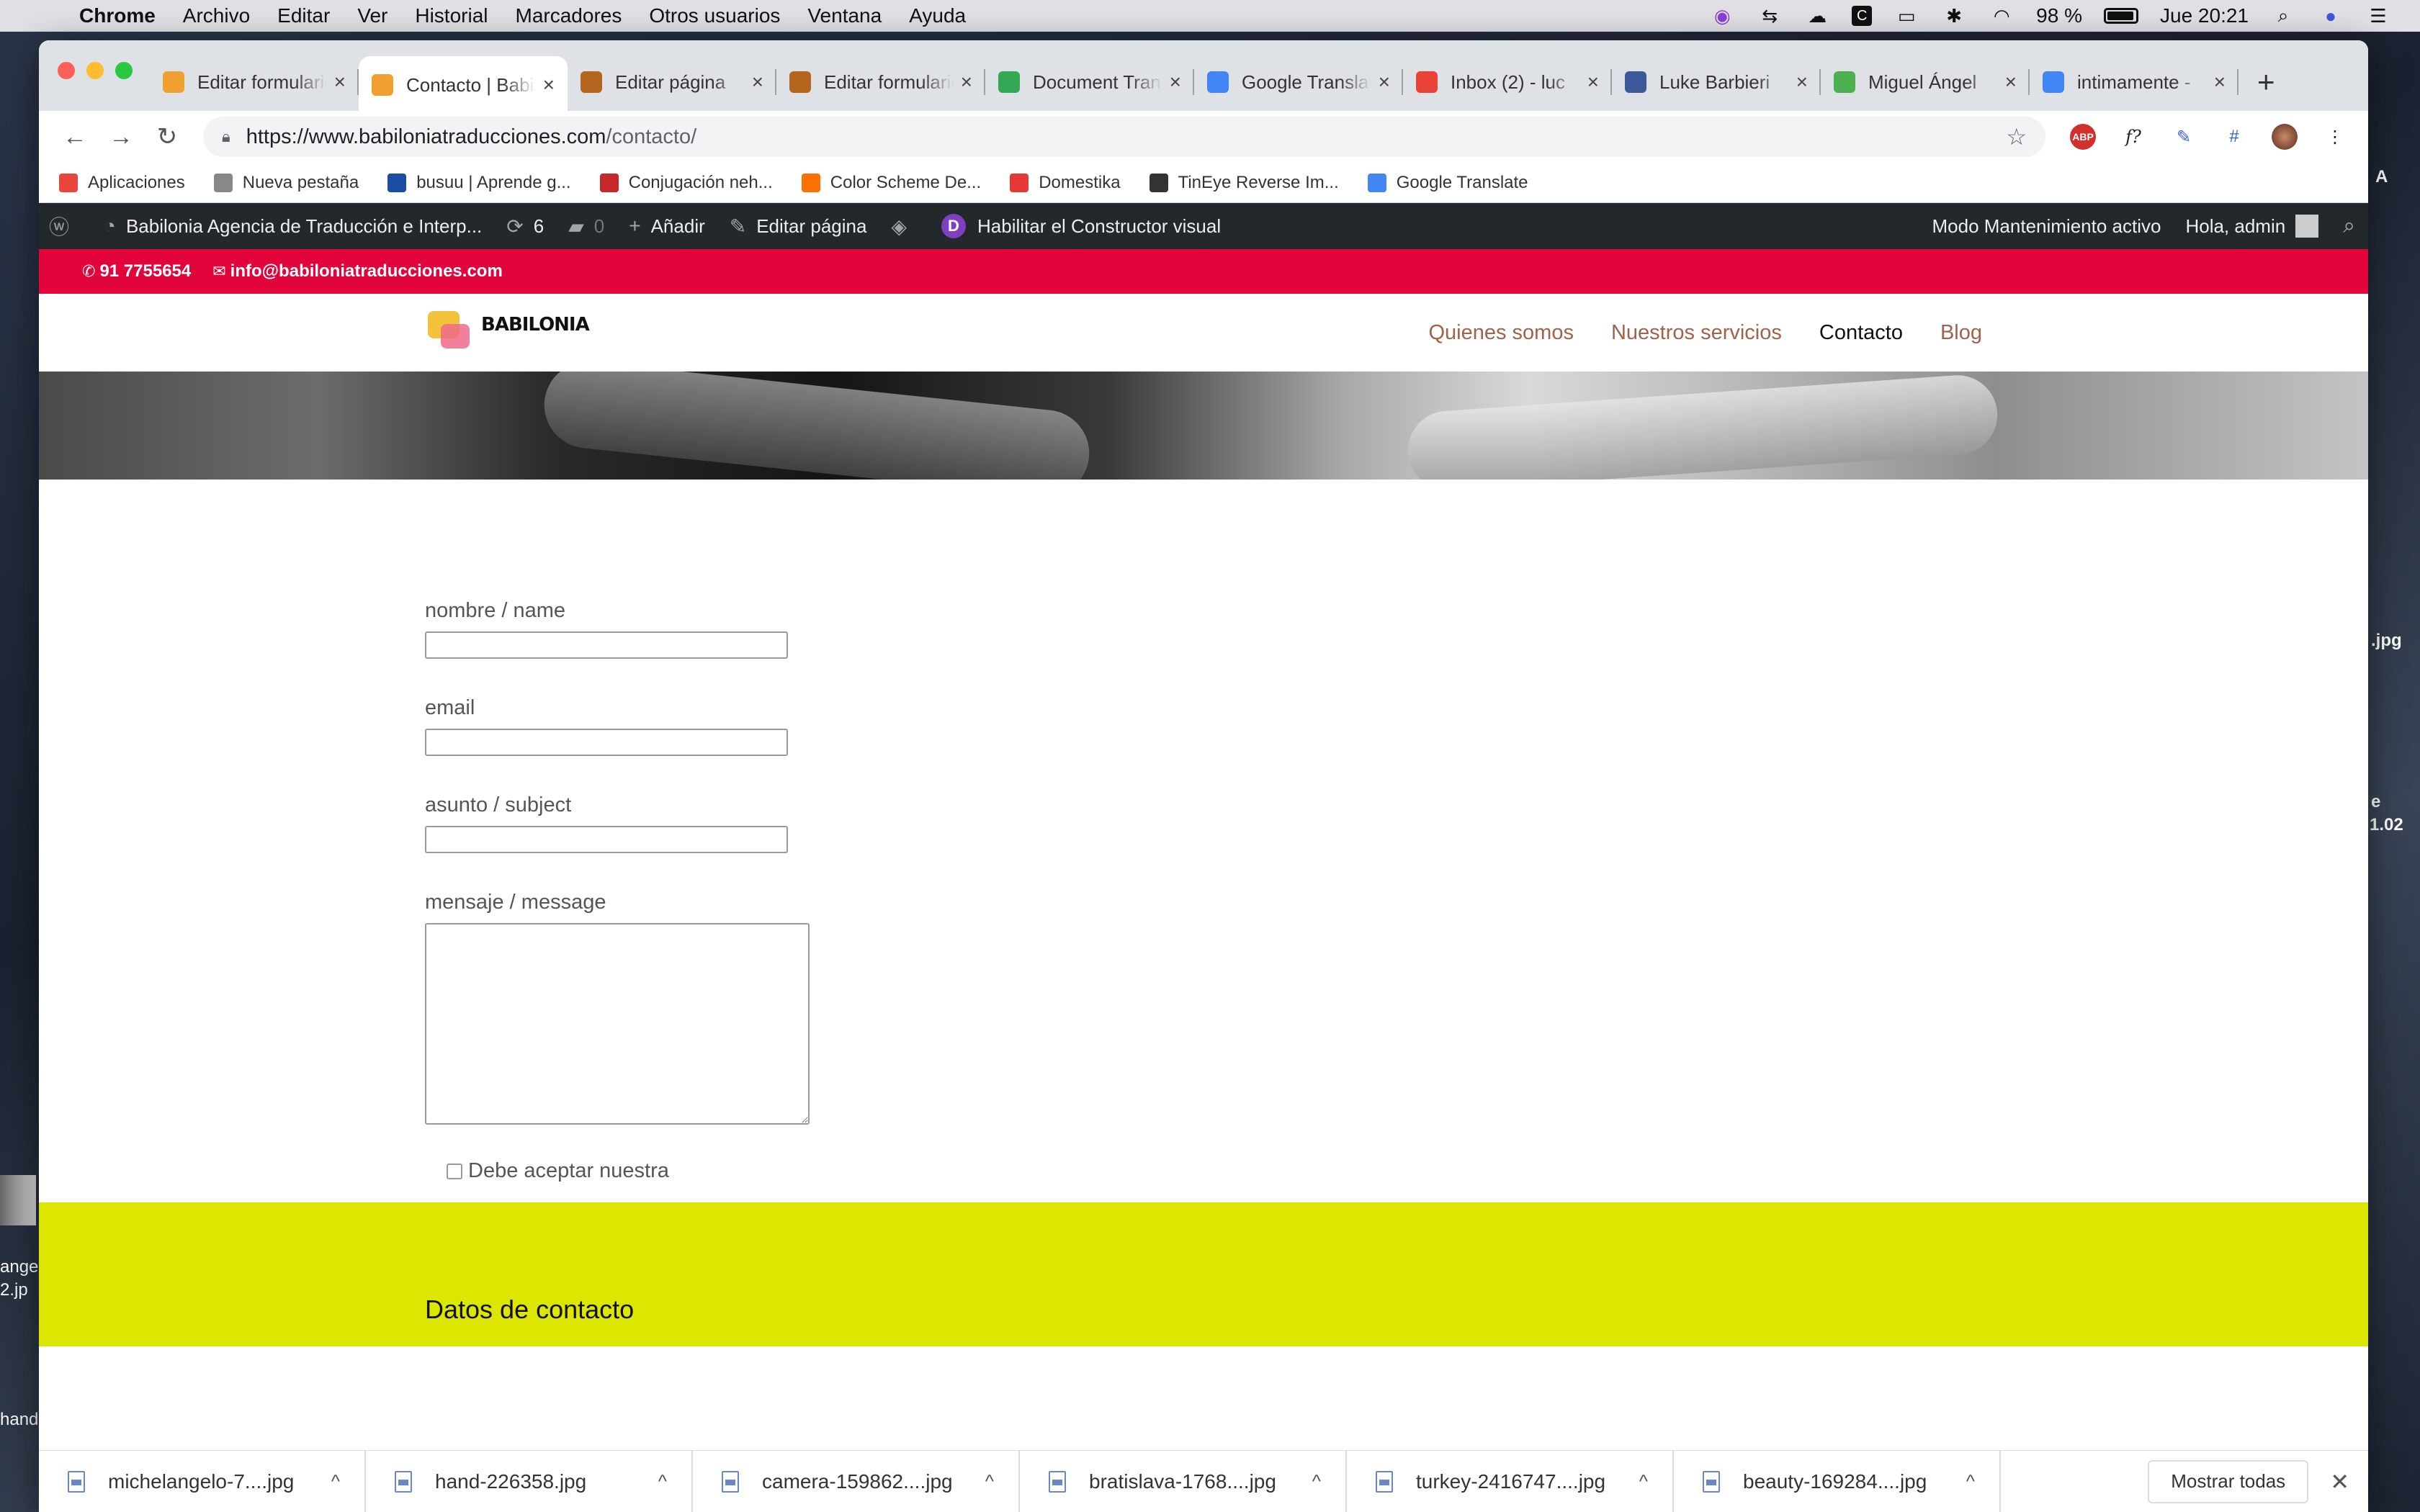  I want to click on bookmark-item: Nueva pestaña, so click(286, 183).